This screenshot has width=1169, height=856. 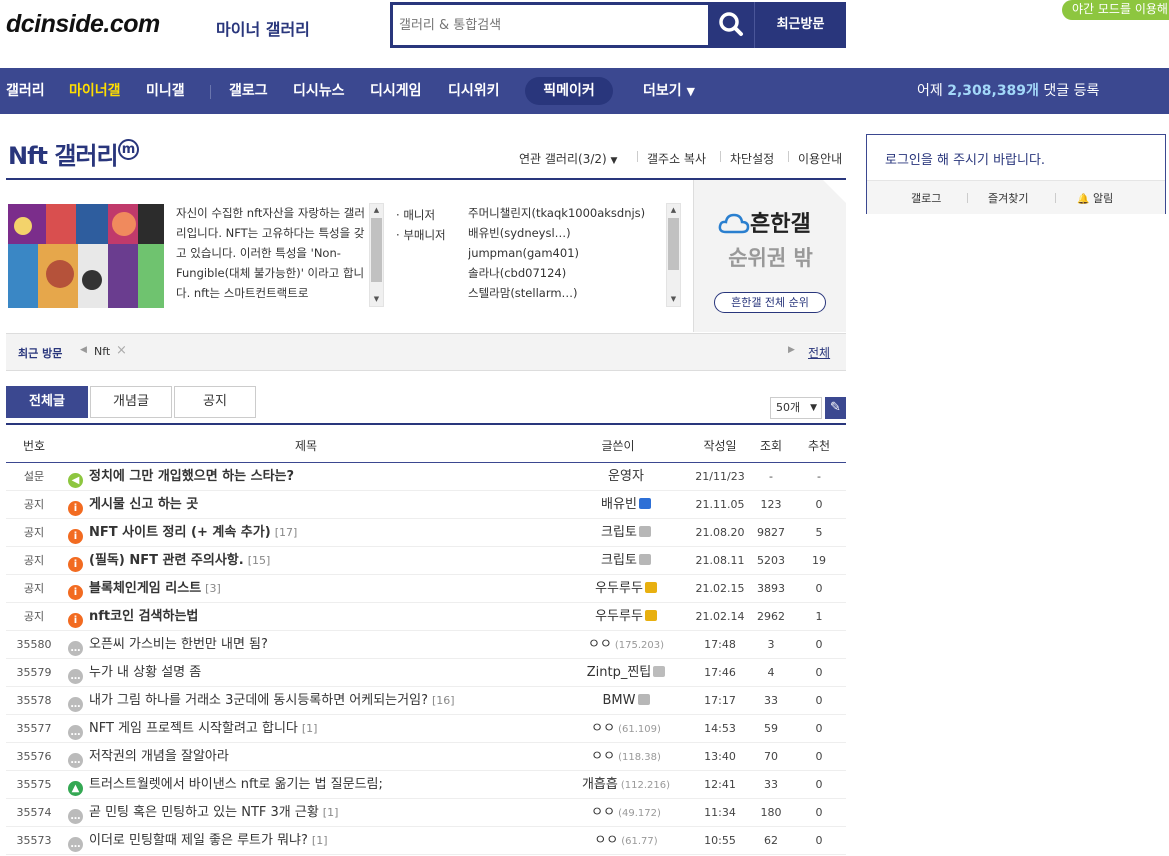 I want to click on recent-next-icon: ▶, so click(x=791, y=350).